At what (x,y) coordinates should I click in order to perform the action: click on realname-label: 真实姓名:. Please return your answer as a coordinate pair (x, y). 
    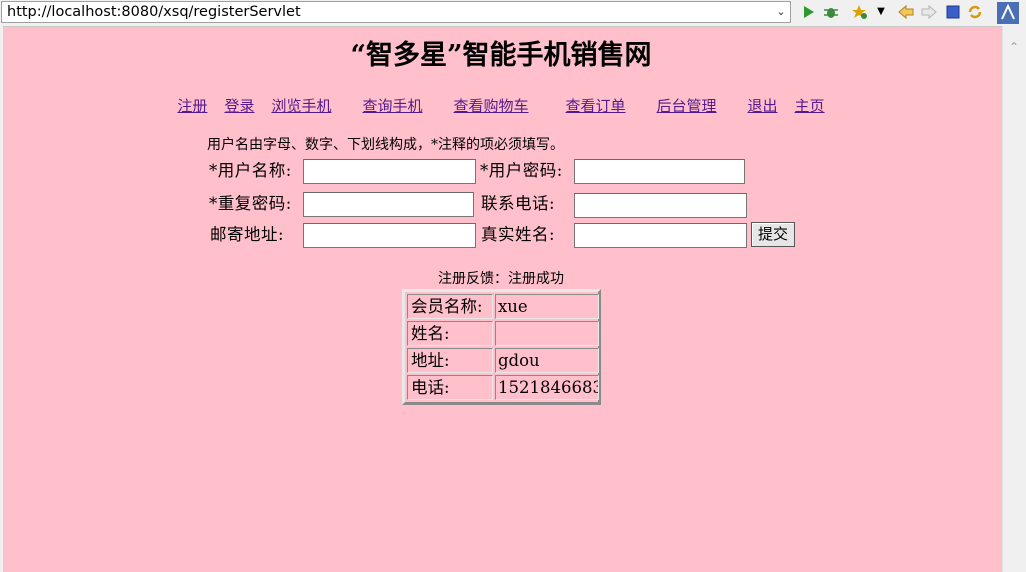
    Looking at the image, I should click on (518, 234).